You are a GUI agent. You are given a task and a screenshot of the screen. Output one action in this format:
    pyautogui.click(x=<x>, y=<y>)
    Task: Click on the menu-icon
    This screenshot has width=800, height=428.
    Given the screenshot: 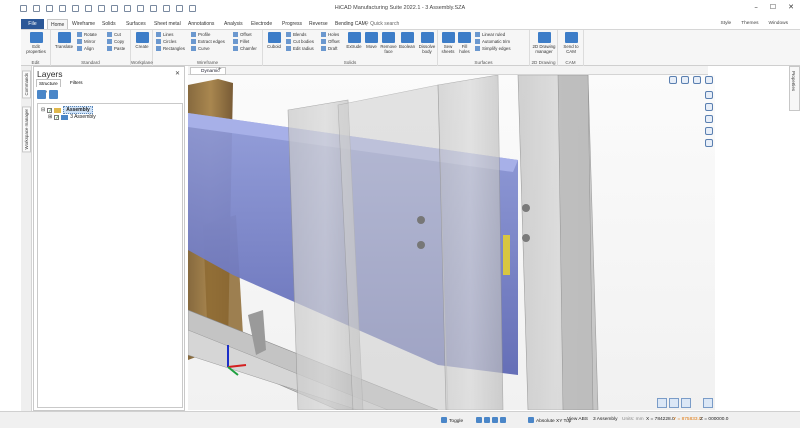 What is the action you would take?
    pyautogui.click(x=709, y=80)
    